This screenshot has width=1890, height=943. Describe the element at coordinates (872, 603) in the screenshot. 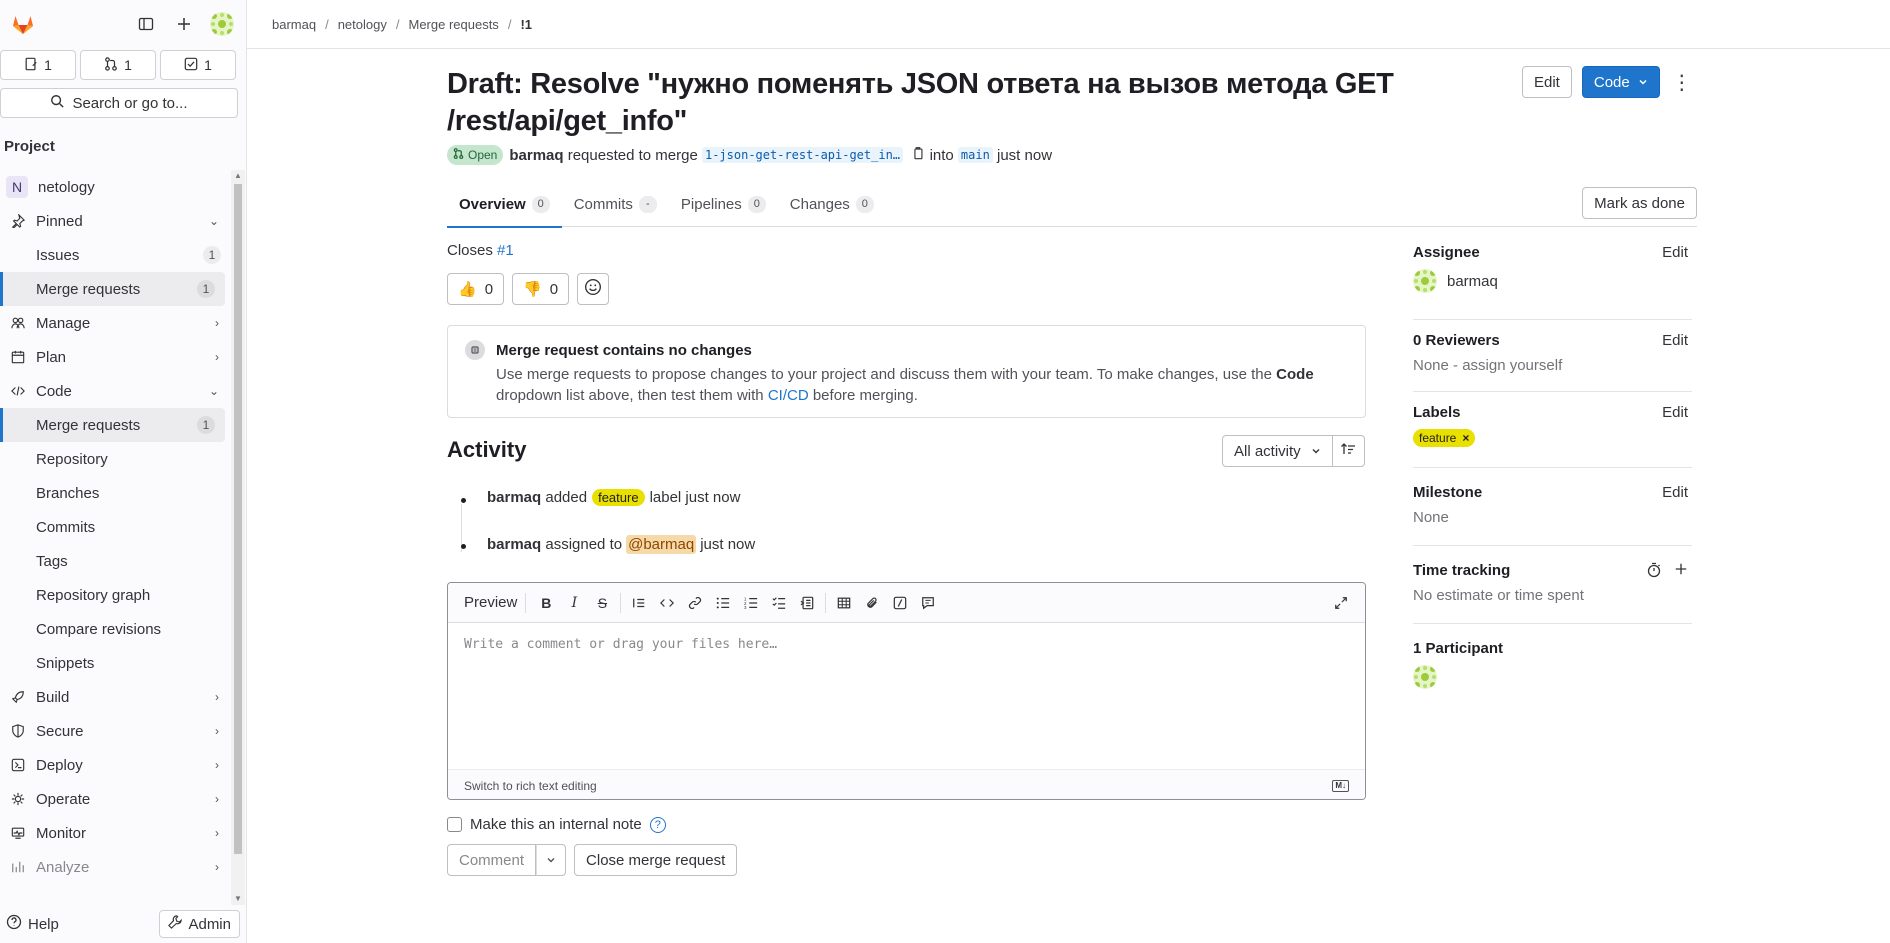

I see `attachment-icon` at that location.